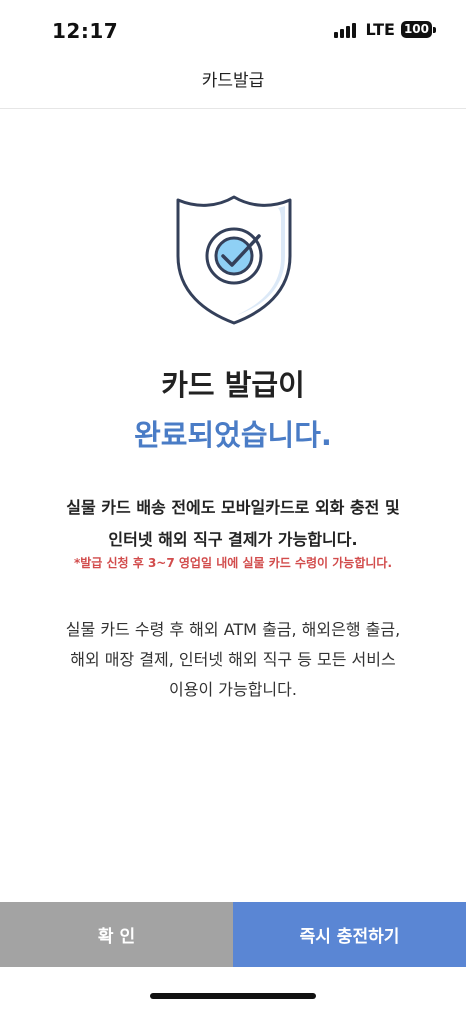 The image size is (466, 1009). I want to click on status-bar: 12:17 LTE 100, so click(233, 31).